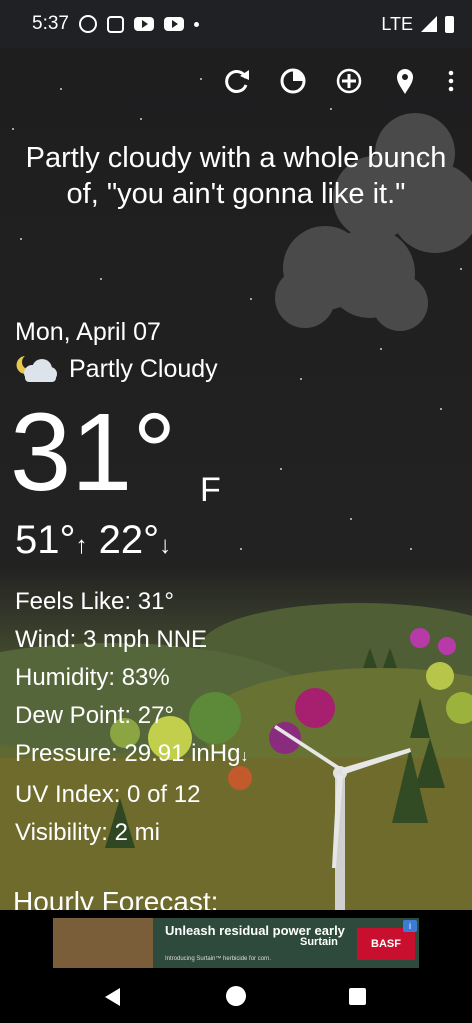 This screenshot has height=1023, width=472. I want to click on radar-icon, so click(293, 81).